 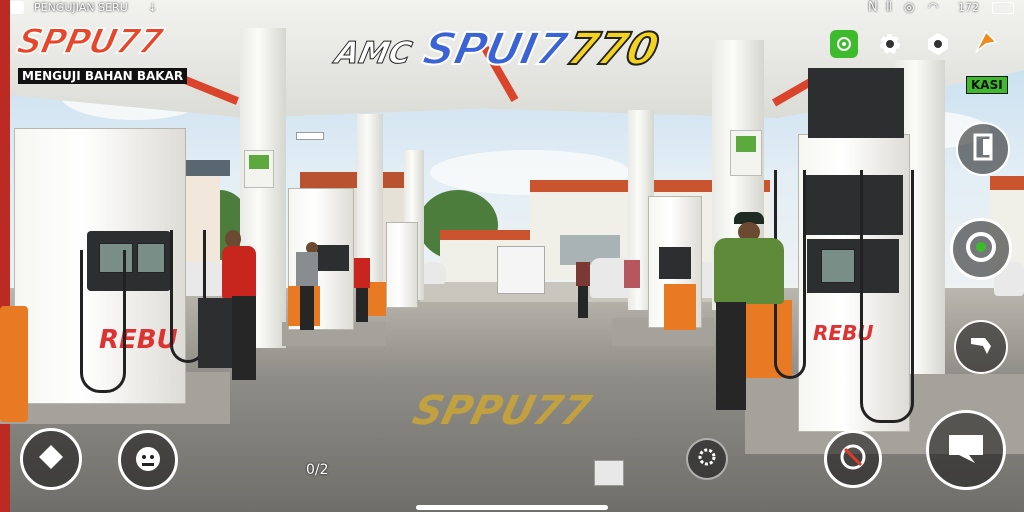 What do you see at coordinates (749, 271) in the screenshot?
I see `attendant-green-uniform` at bounding box center [749, 271].